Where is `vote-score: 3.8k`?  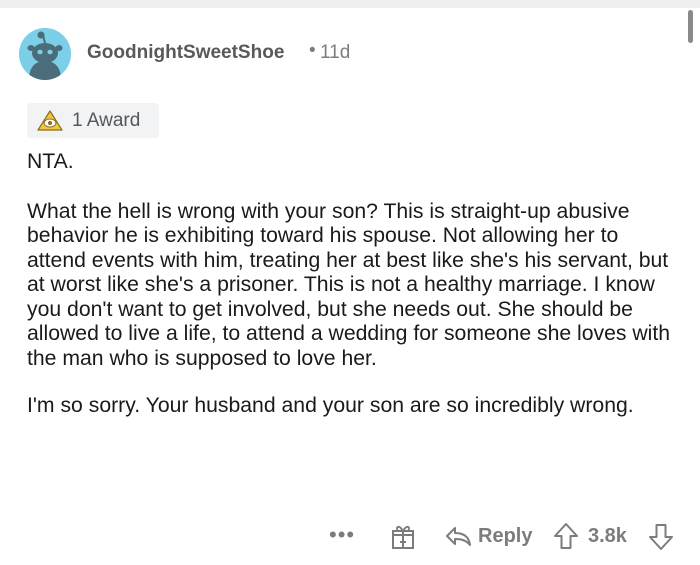 vote-score: 3.8k is located at coordinates (607, 536).